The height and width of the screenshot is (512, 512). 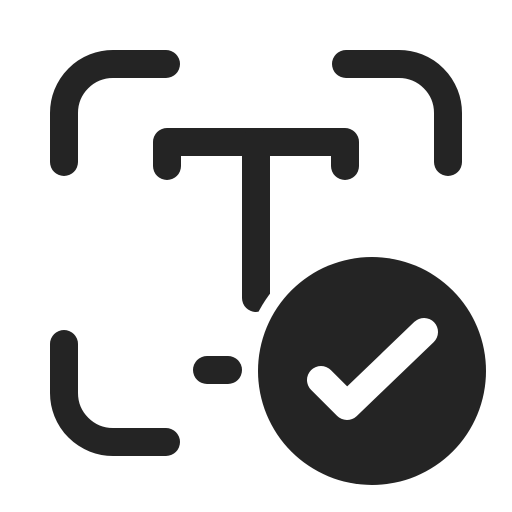 What do you see at coordinates (397, 113) in the screenshot?
I see `frame-corner-top-right` at bounding box center [397, 113].